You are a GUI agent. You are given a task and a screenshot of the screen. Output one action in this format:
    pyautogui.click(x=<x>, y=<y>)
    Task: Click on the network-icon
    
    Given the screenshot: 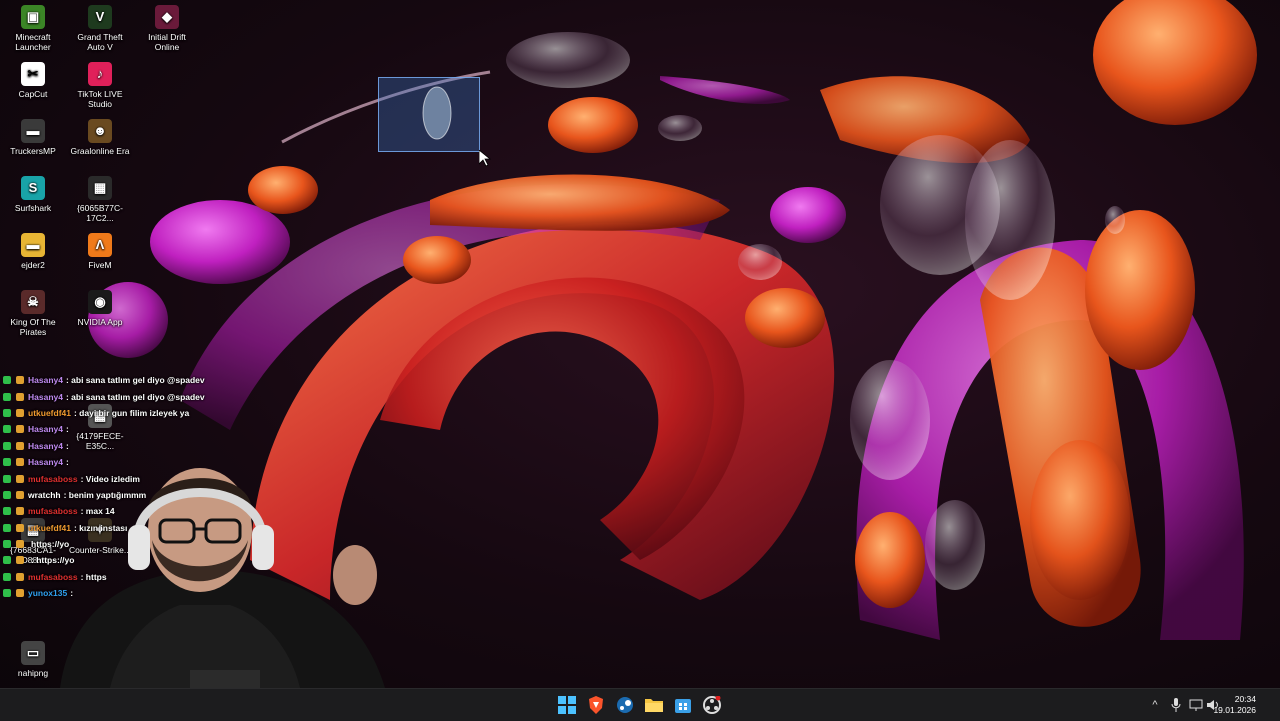 What is the action you would take?
    pyautogui.click(x=1196, y=705)
    